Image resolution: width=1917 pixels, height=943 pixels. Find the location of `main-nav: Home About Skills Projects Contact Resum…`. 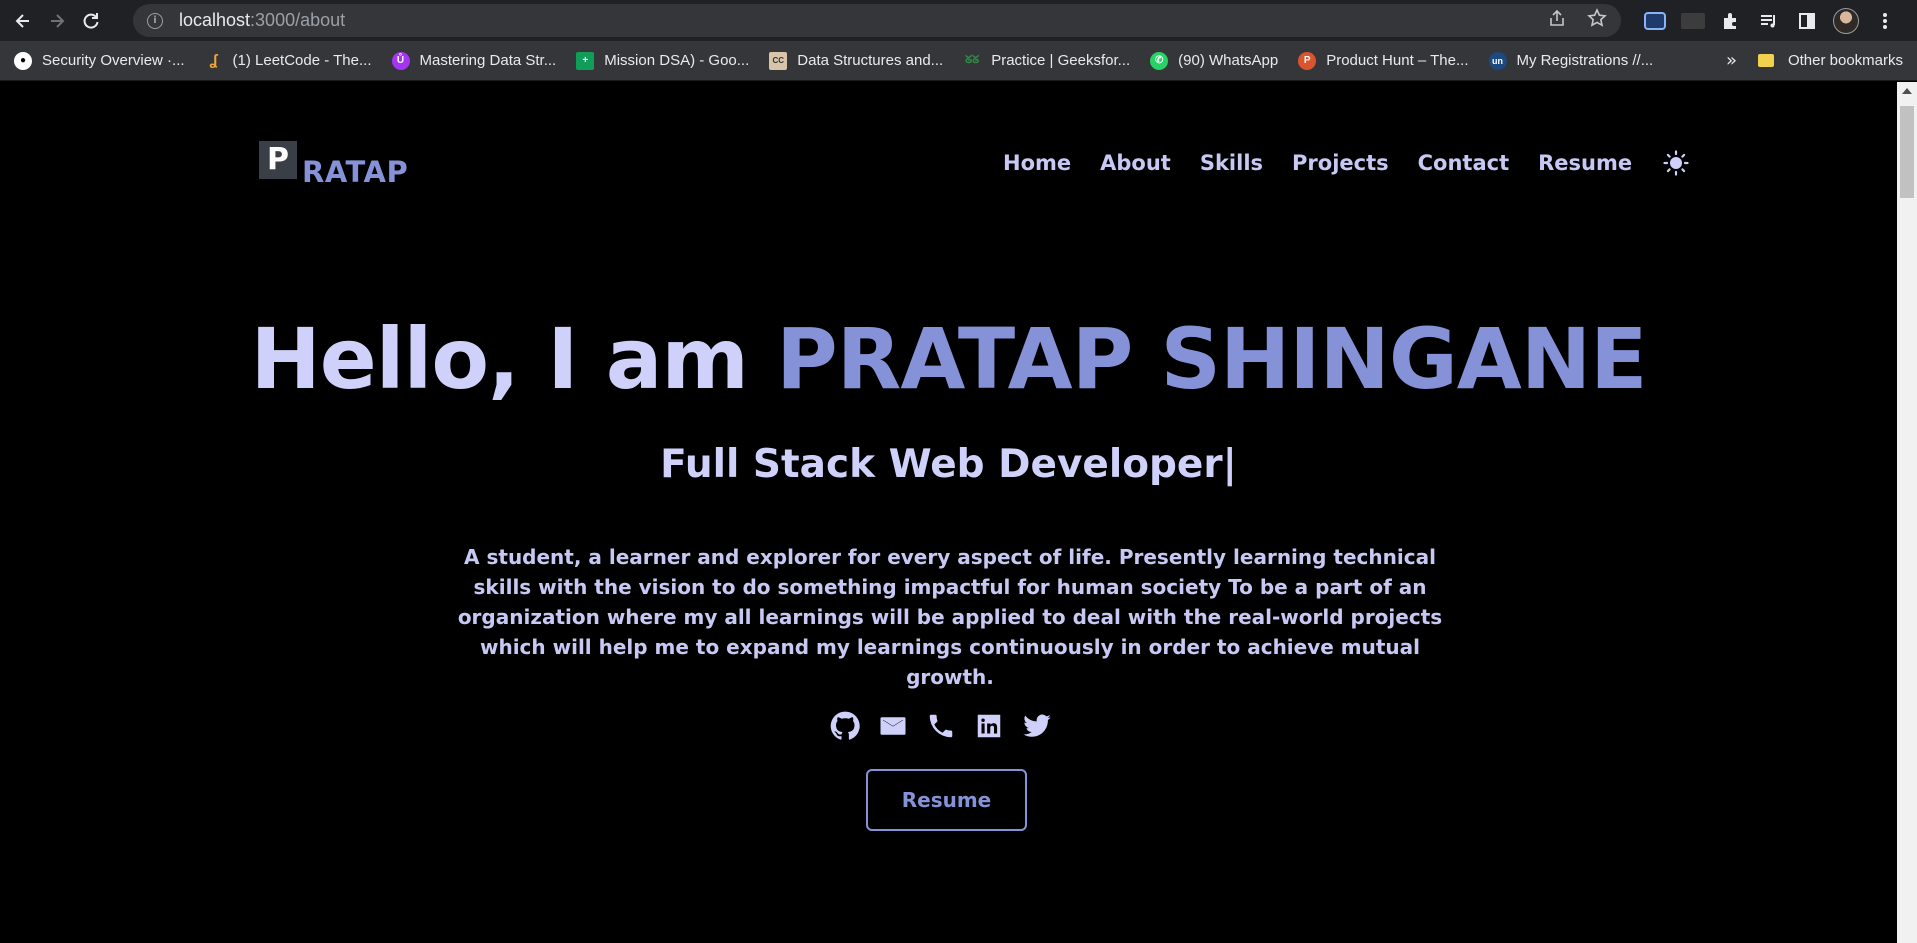

main-nav: Home About Skills Projects Contact Resum… is located at coordinates (1346, 163).